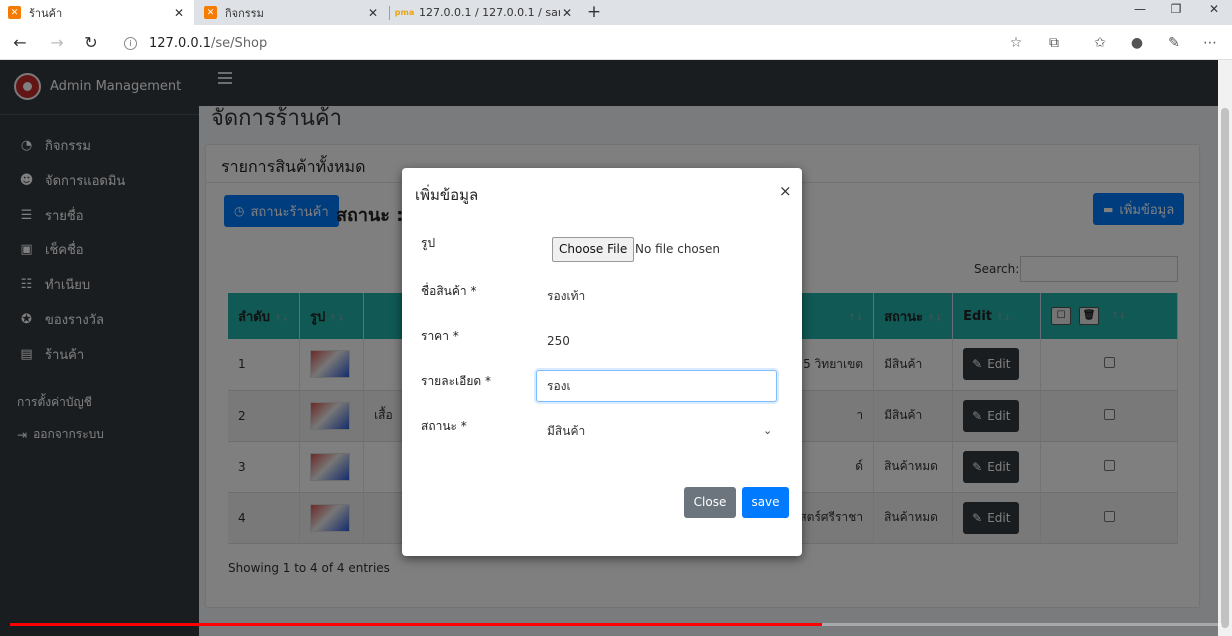 Image resolution: width=1232 pixels, height=636 pixels. Describe the element at coordinates (489, 12) in the screenshot. I see `tab-title: 127.0.0.1 / 127.0.0.1 / samosyste` at that location.